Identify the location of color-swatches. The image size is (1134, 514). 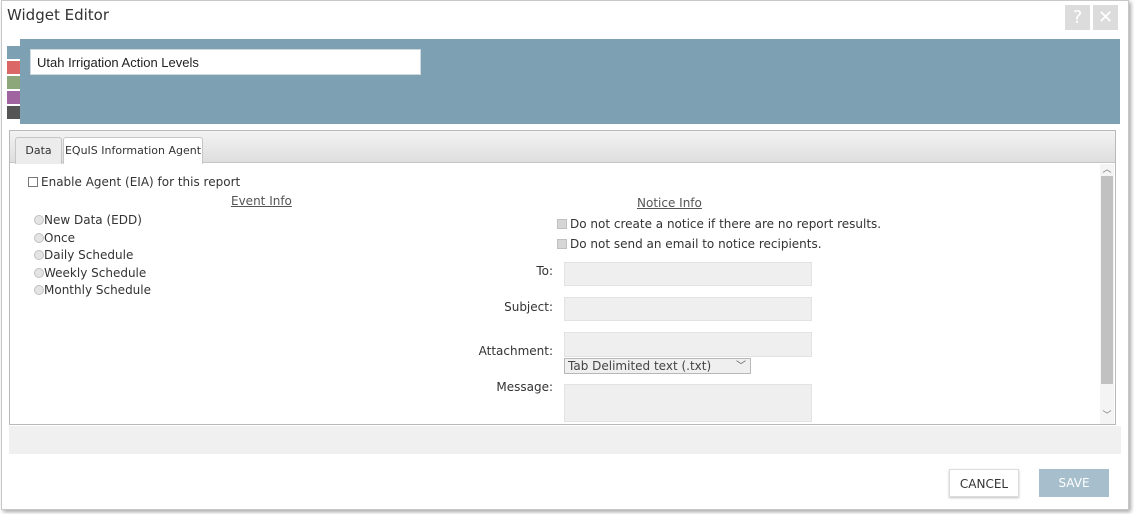
(13, 83).